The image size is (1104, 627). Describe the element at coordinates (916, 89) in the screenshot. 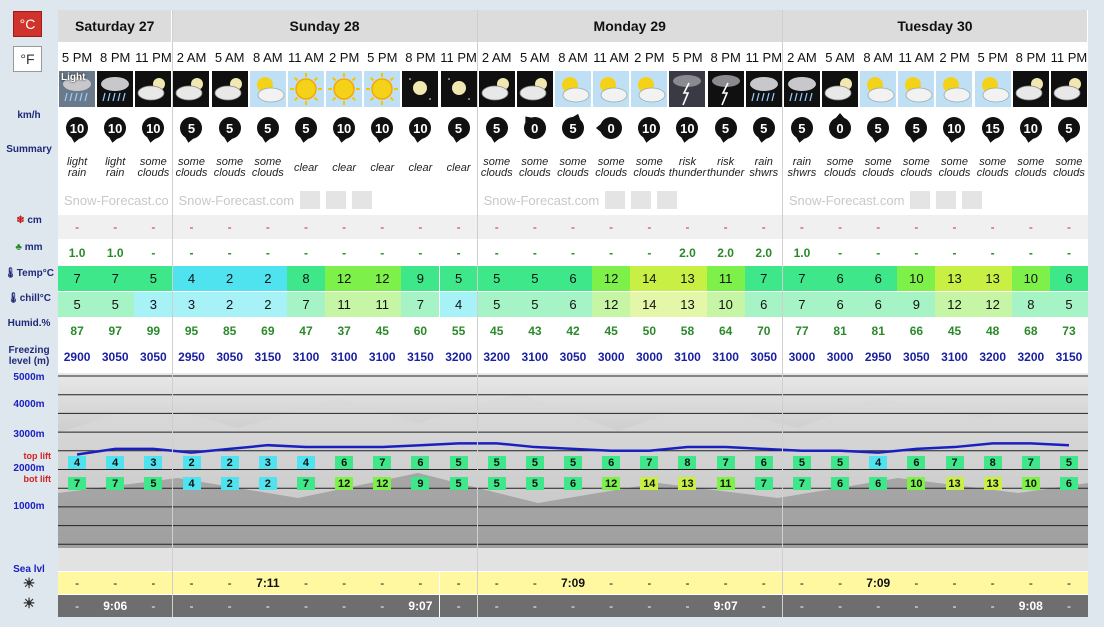

I see `weather-sun-cloud-icon` at that location.